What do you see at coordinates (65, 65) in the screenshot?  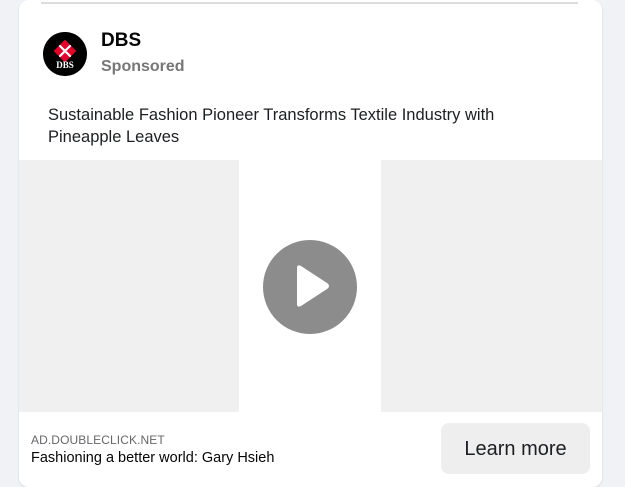 I see `dbs-logo-text: DBS` at bounding box center [65, 65].